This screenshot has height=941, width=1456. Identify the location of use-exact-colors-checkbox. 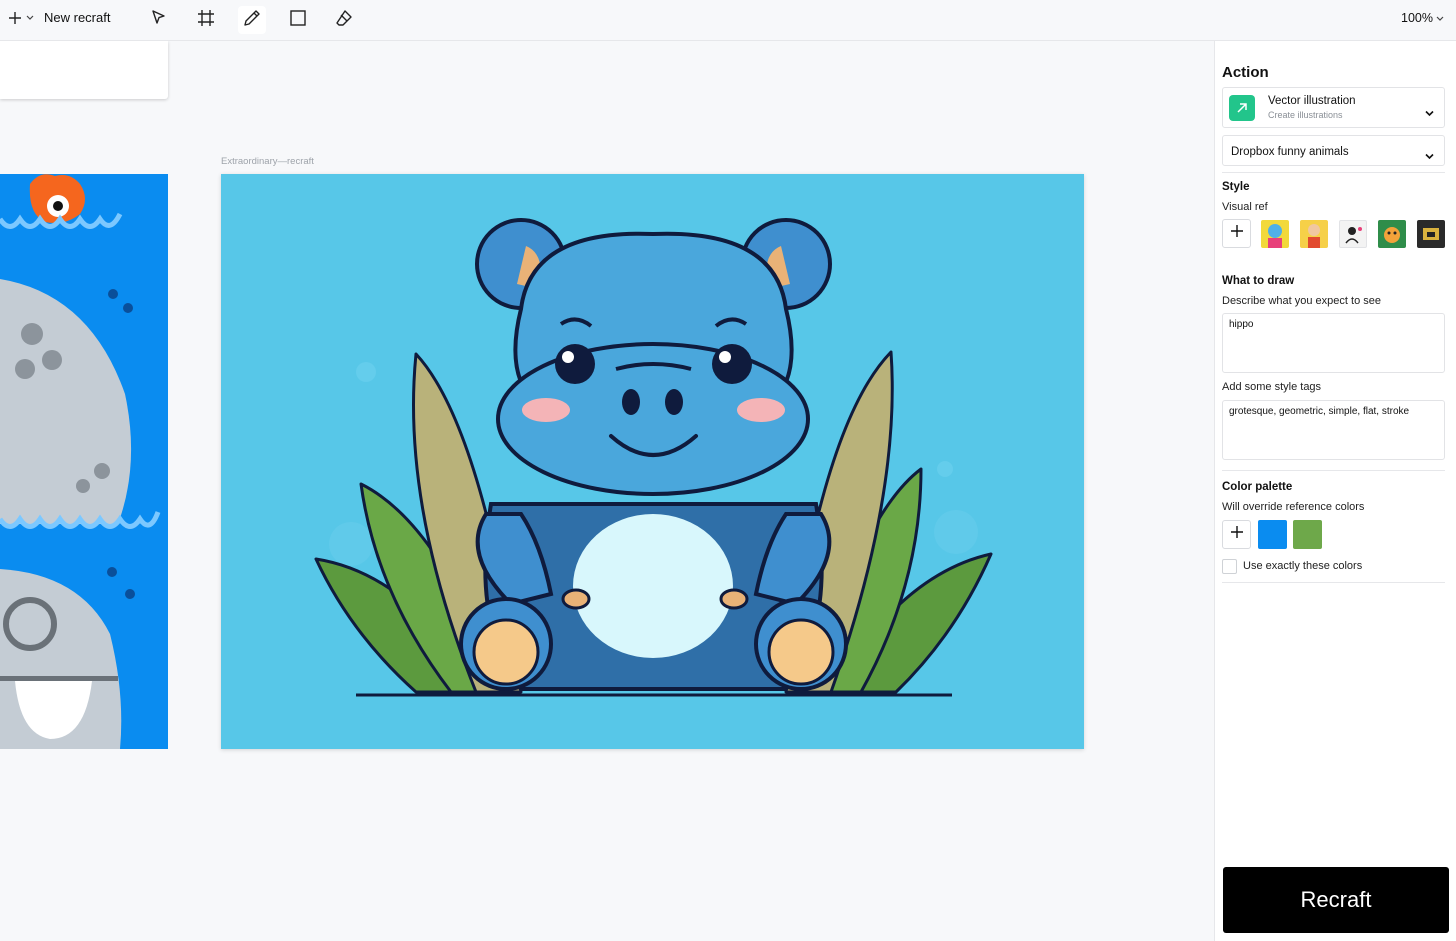
(1229, 566).